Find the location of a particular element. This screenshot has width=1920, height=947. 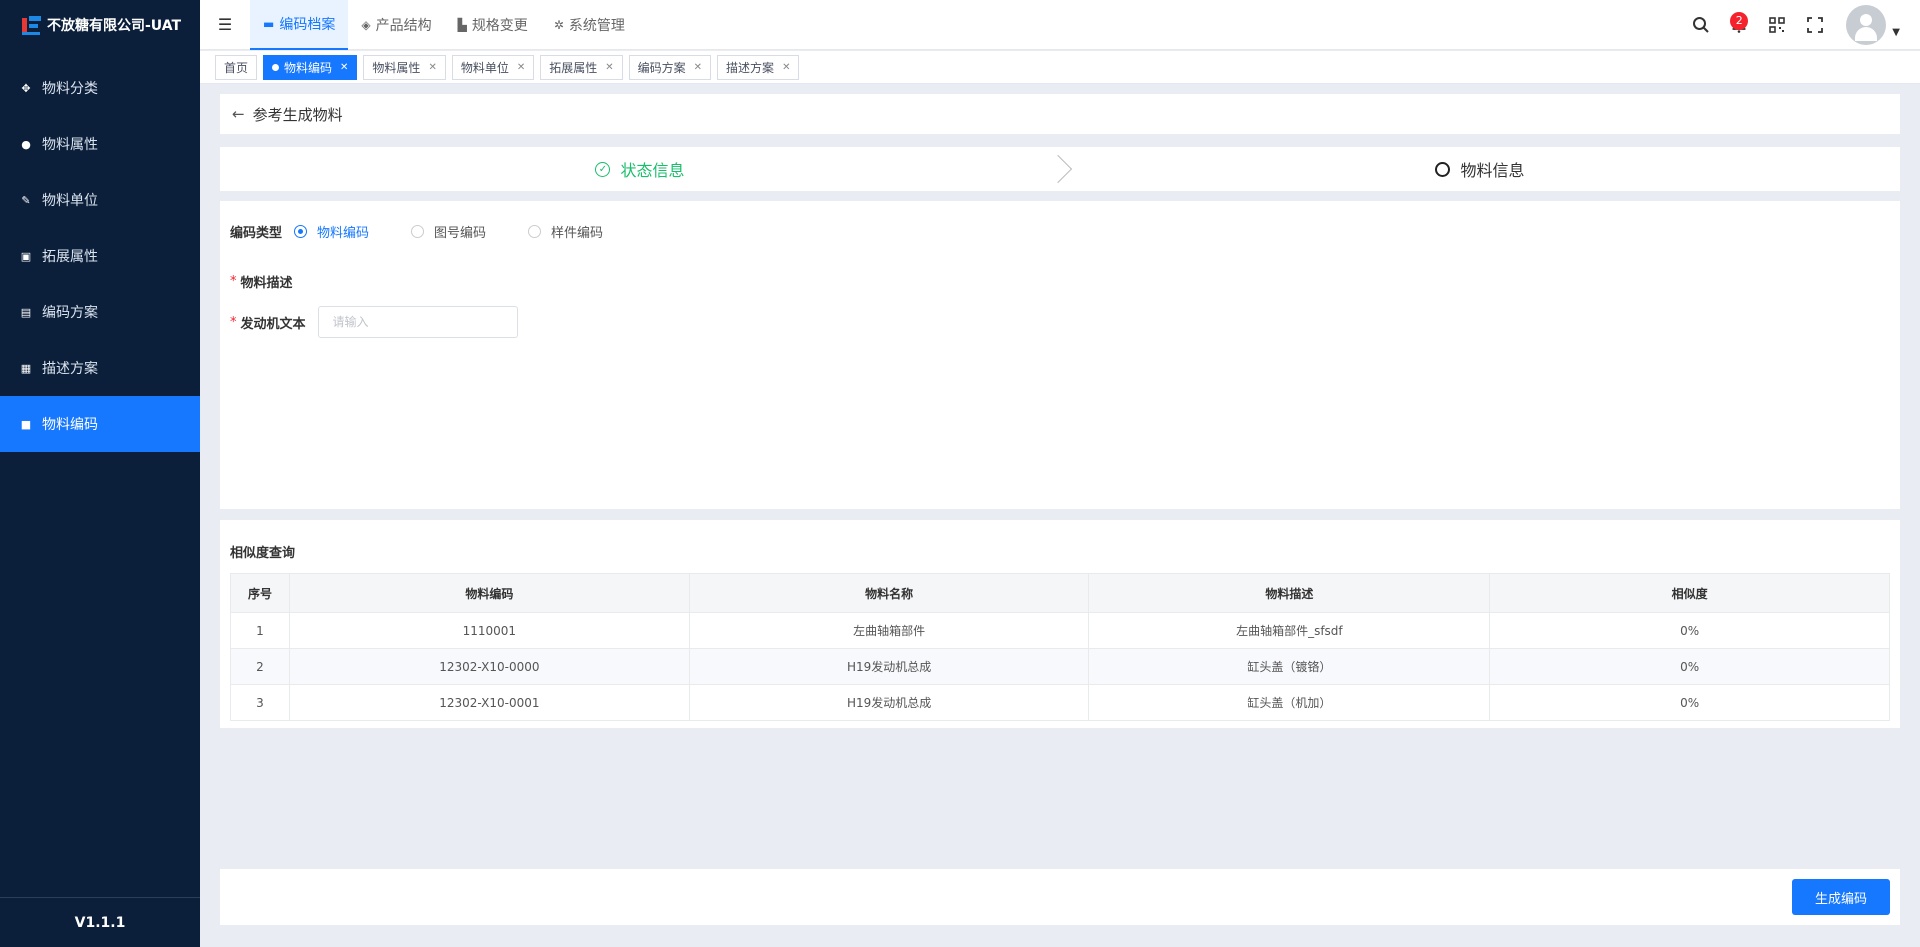

table-row: 3 12302-X10-0001 H19发动机总成 缸头盖（机加） 0% is located at coordinates (1060, 702).